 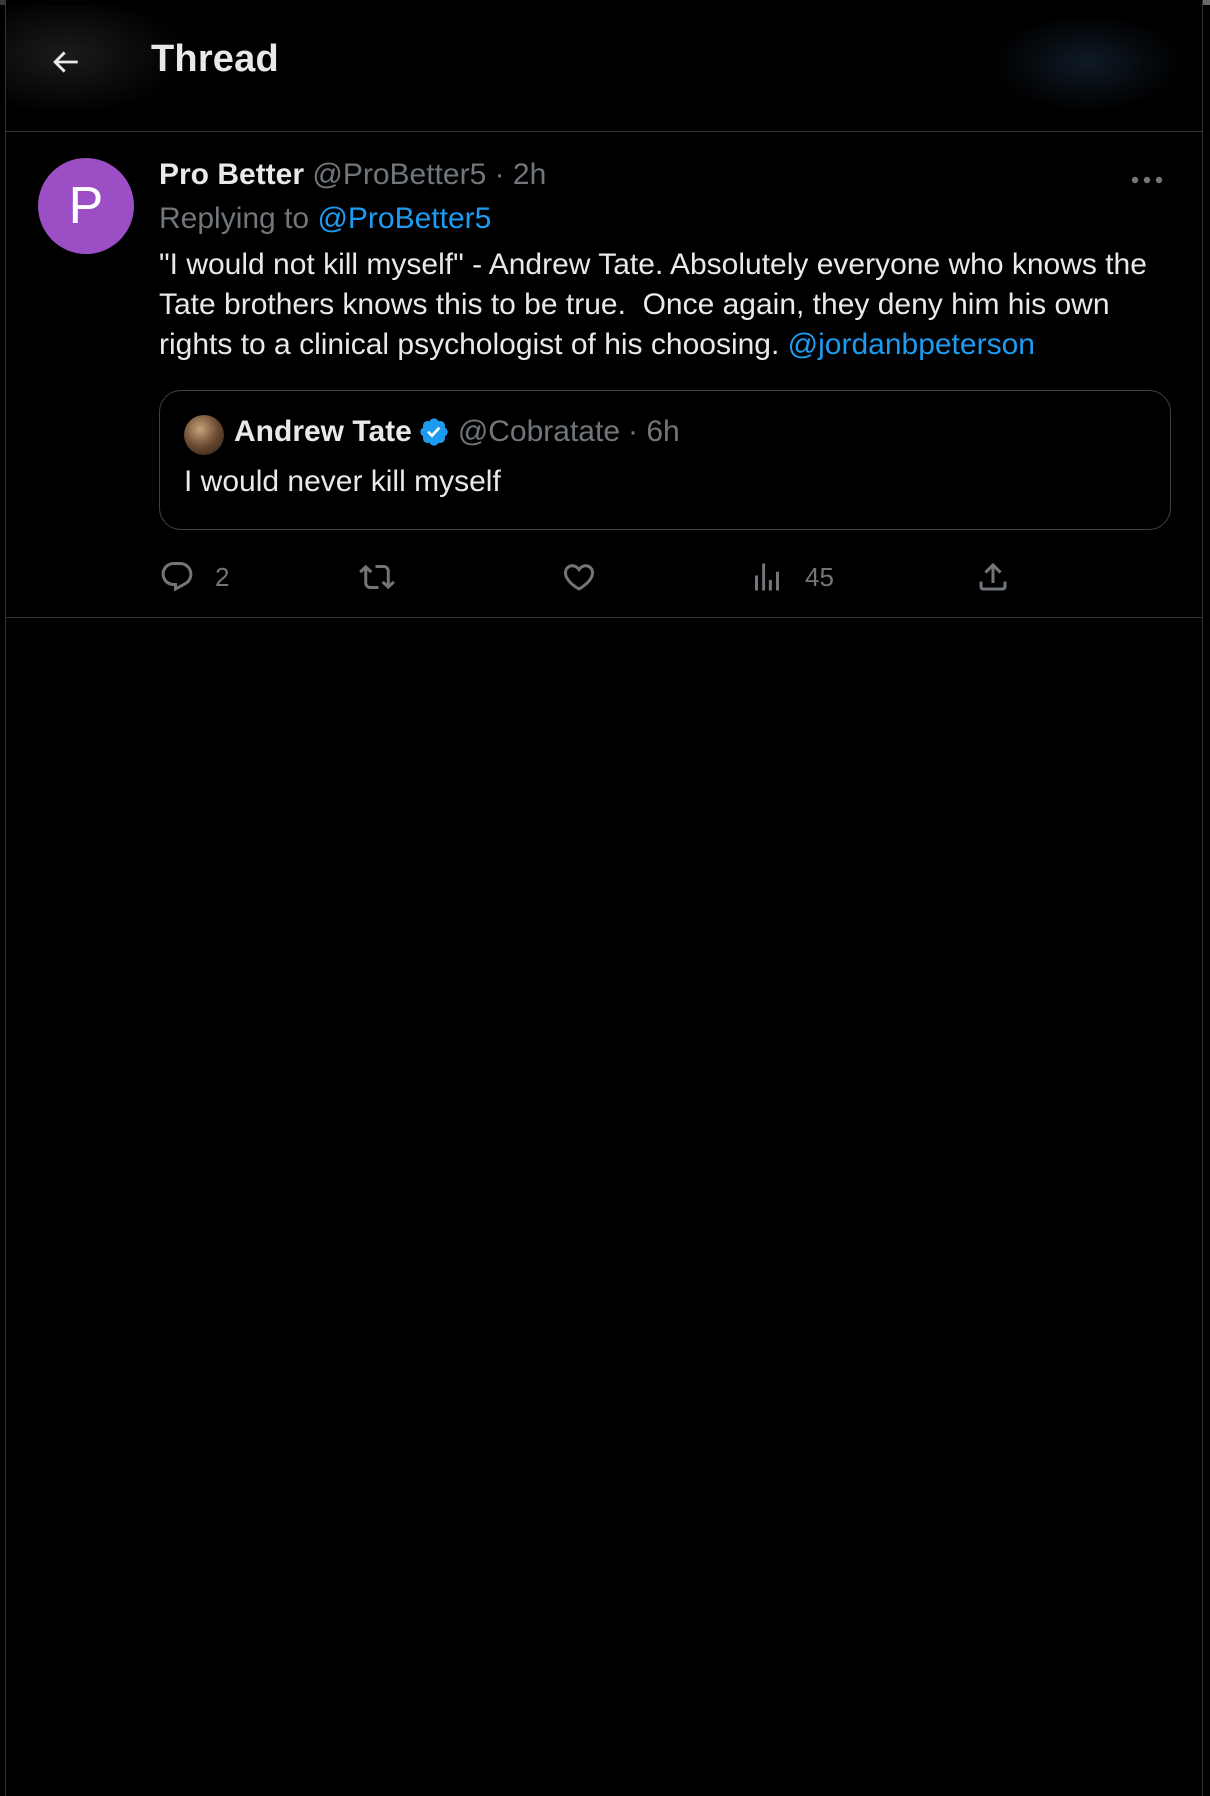 What do you see at coordinates (215, 59) in the screenshot?
I see `page-title: Thread` at bounding box center [215, 59].